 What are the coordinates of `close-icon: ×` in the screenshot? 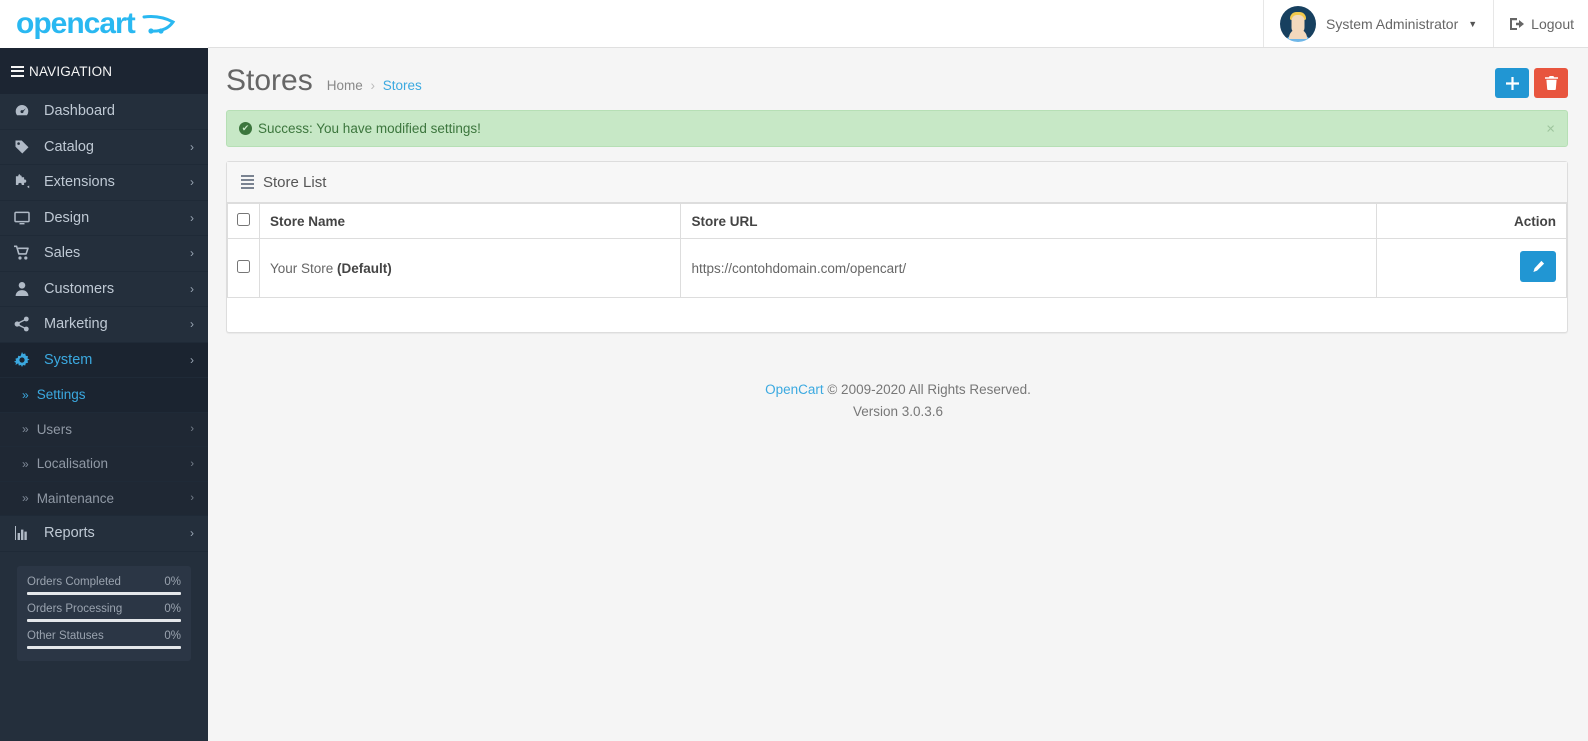 It's located at (1550, 128).